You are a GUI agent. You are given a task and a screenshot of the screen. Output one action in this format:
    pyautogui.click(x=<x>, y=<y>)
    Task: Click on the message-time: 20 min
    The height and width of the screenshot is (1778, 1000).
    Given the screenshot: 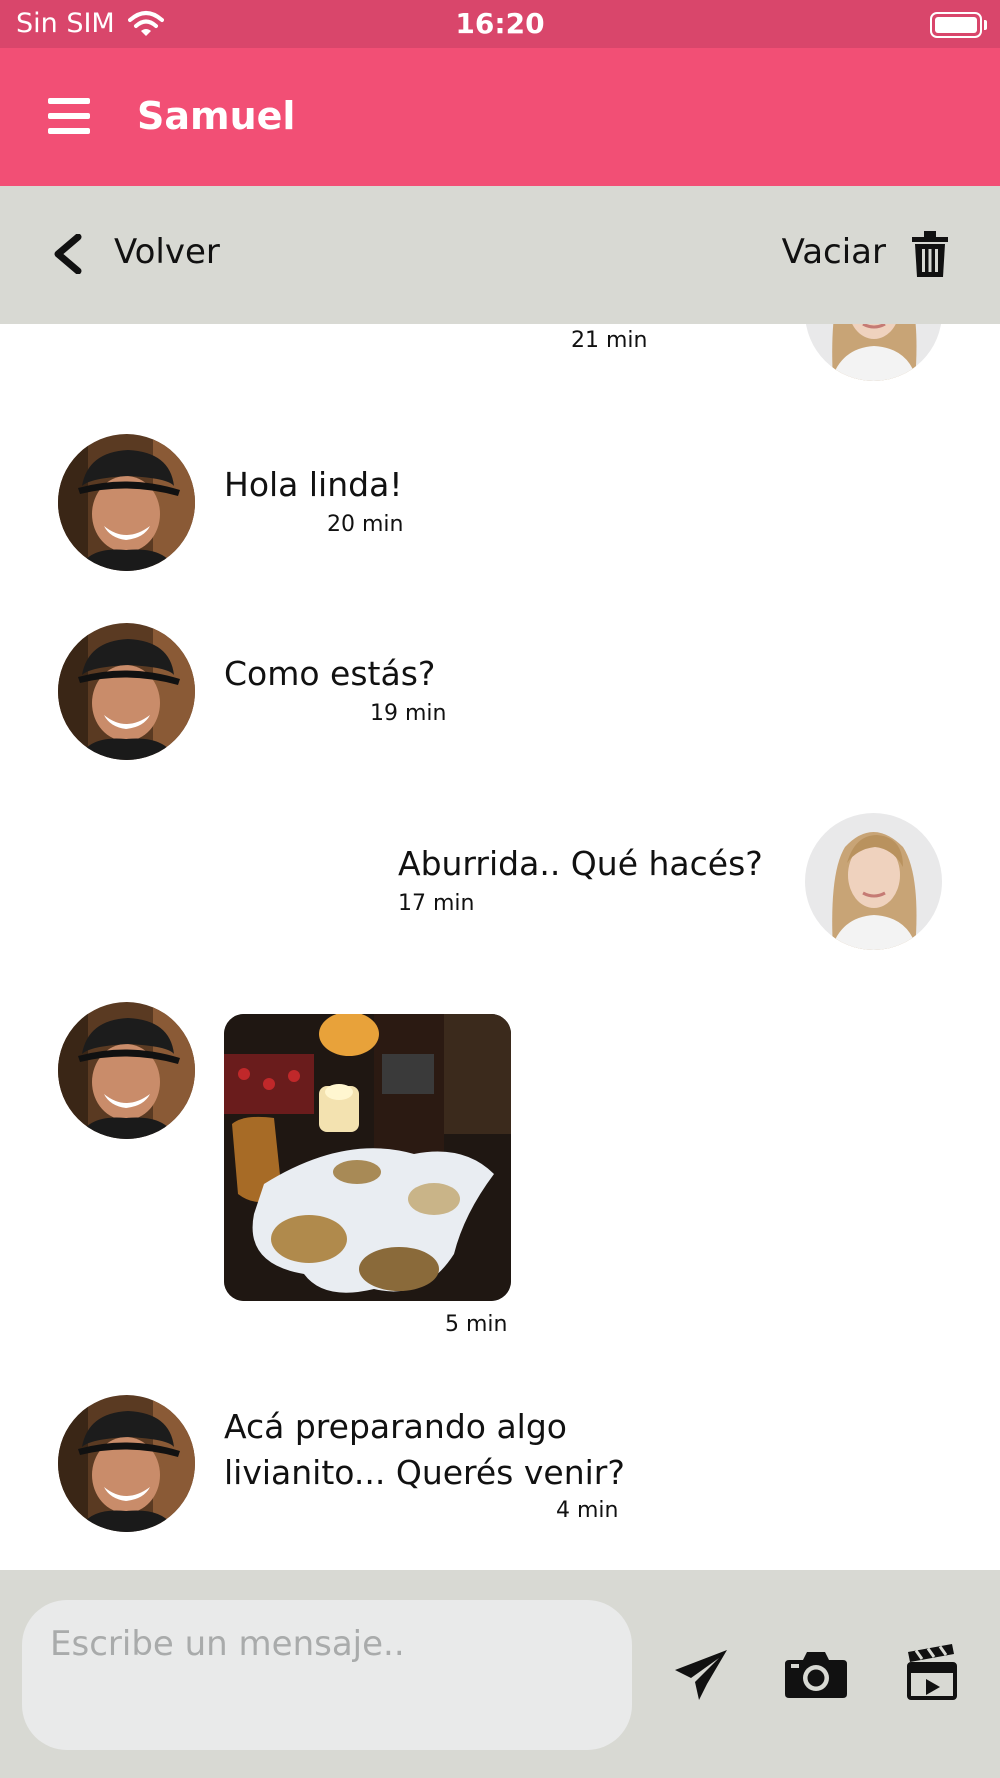 What is the action you would take?
    pyautogui.click(x=365, y=524)
    